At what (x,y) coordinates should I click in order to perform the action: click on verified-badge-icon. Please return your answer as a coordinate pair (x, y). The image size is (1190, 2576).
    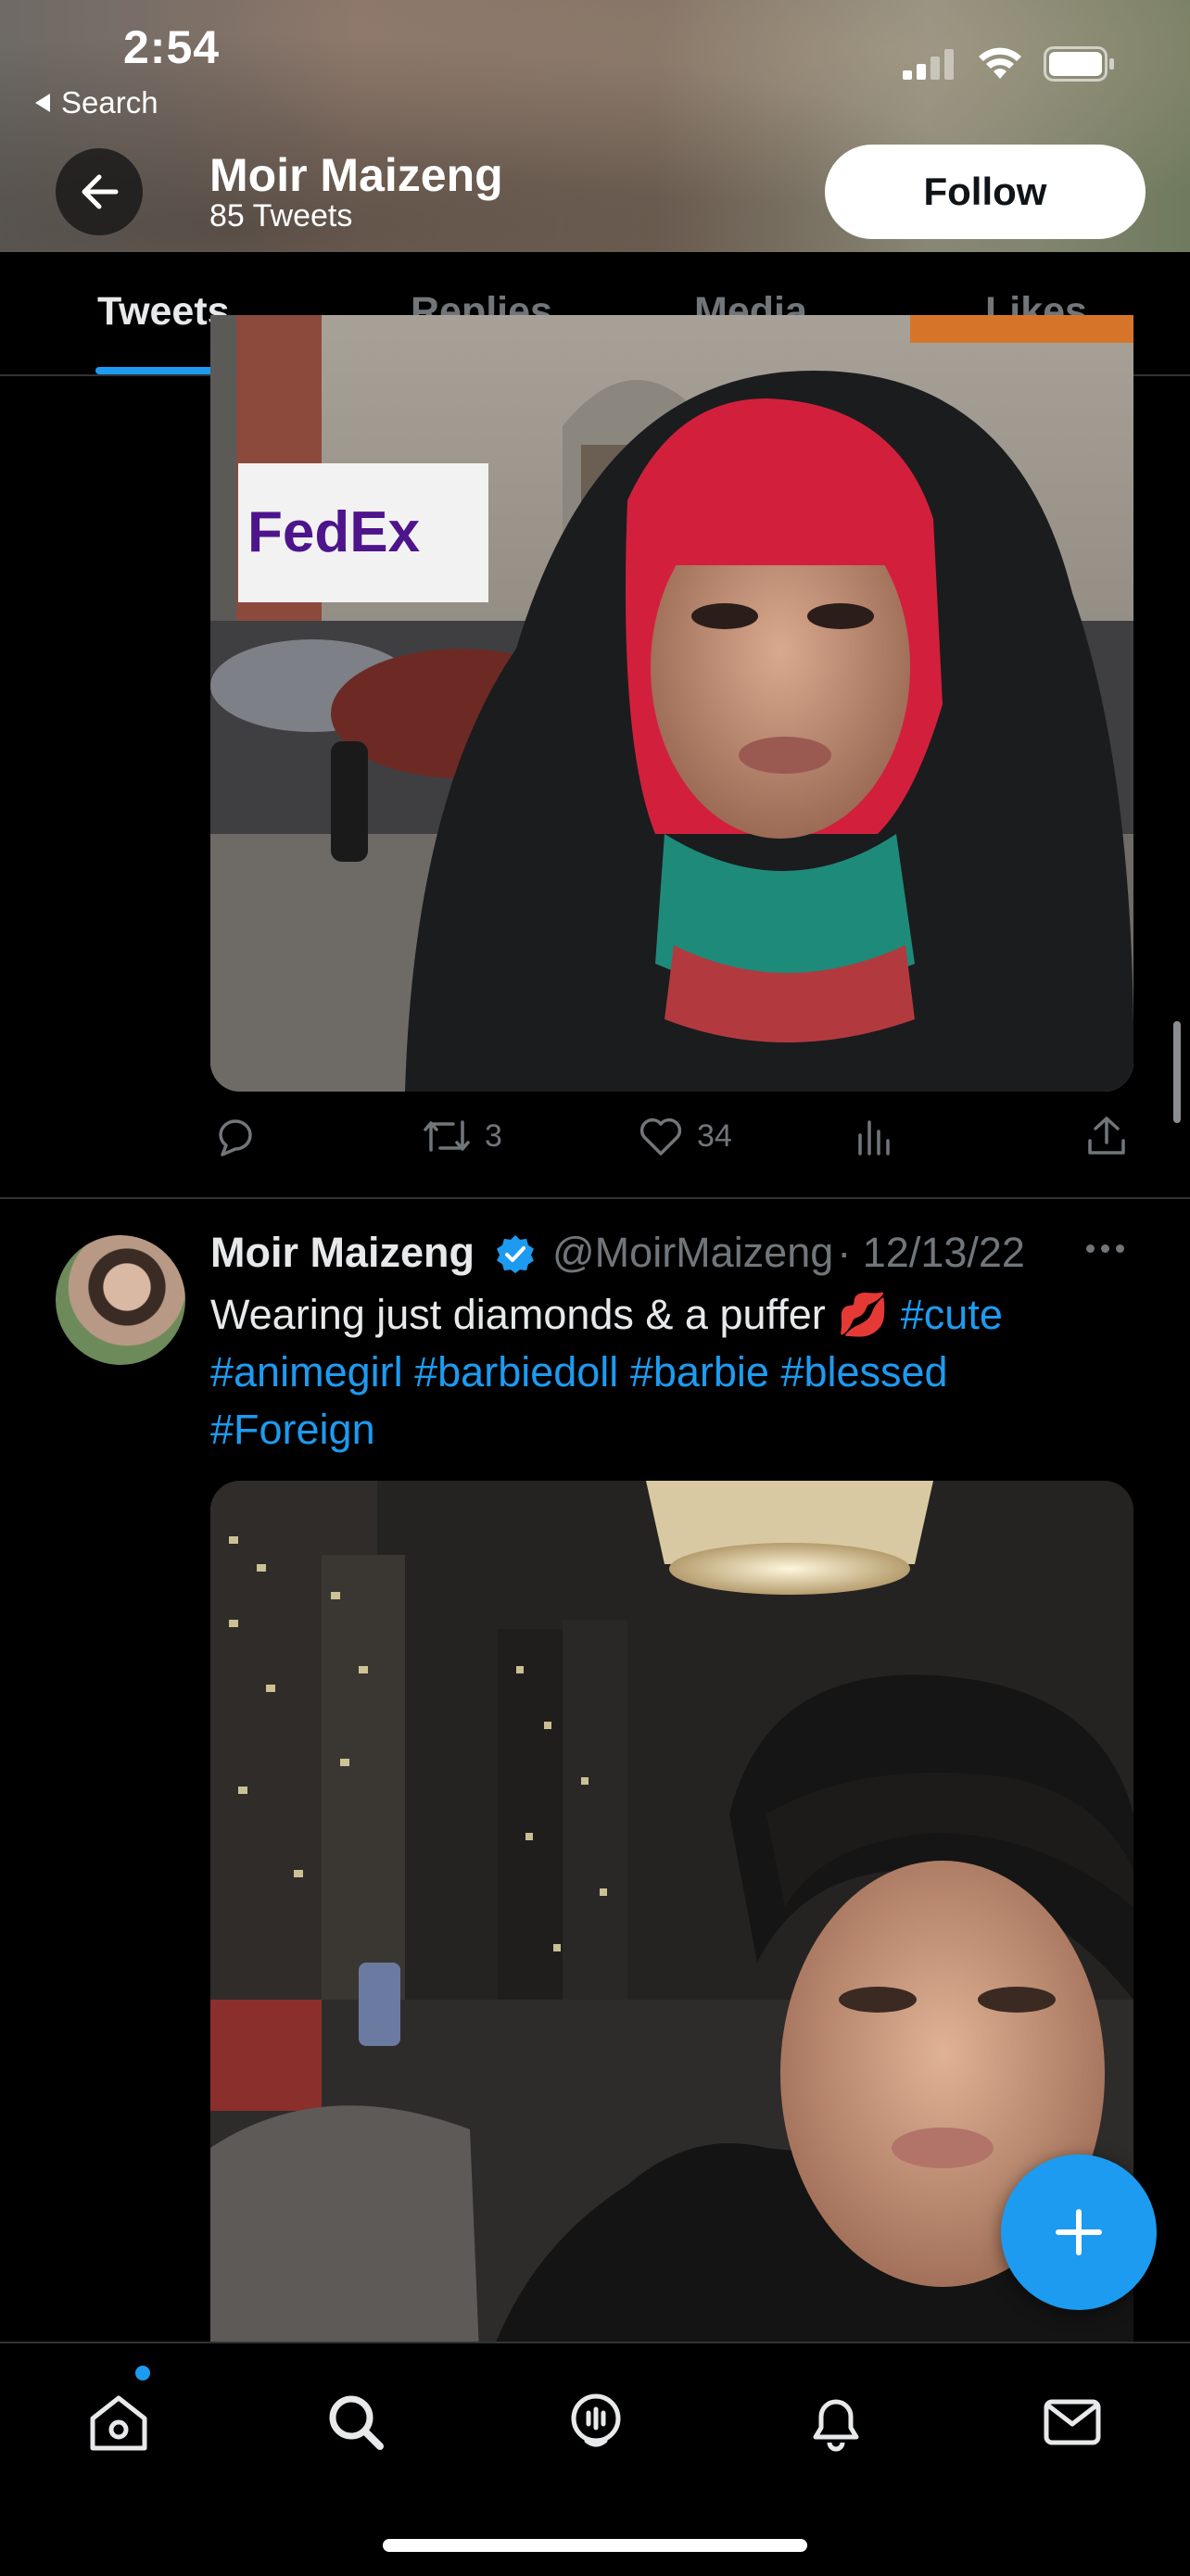
    Looking at the image, I should click on (515, 1257).